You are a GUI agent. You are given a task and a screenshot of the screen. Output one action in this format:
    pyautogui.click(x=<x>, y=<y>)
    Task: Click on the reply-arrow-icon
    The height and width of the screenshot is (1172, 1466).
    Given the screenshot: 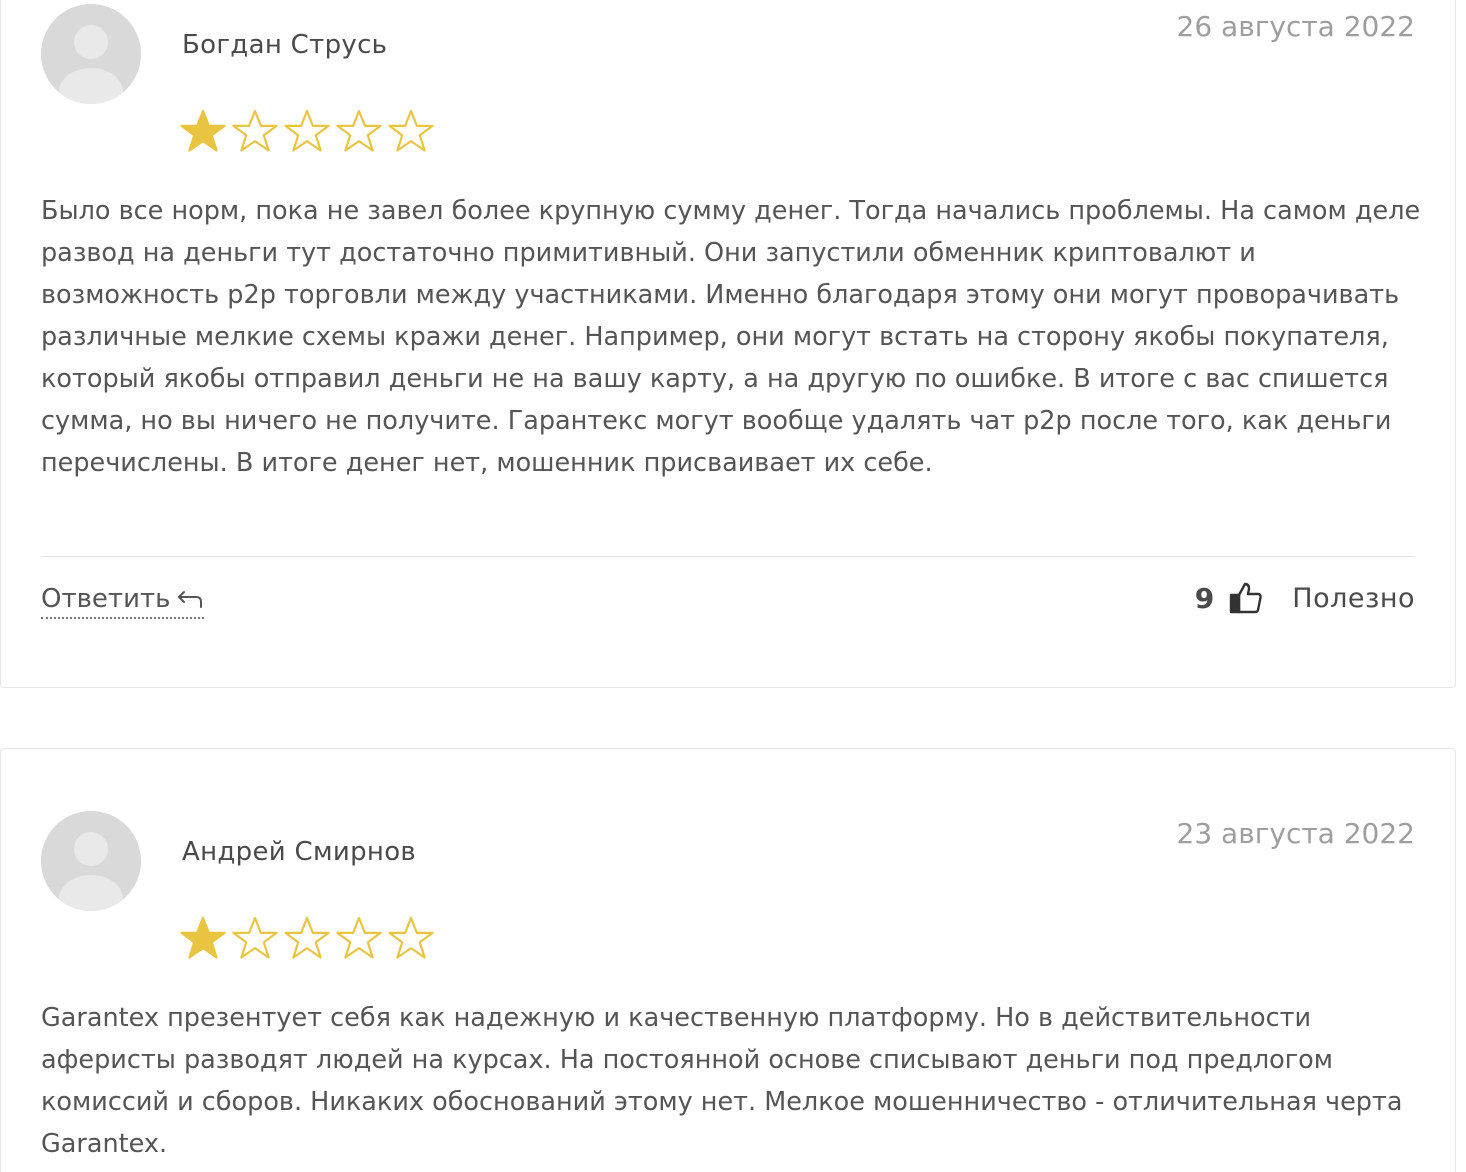 What is the action you would take?
    pyautogui.click(x=190, y=599)
    